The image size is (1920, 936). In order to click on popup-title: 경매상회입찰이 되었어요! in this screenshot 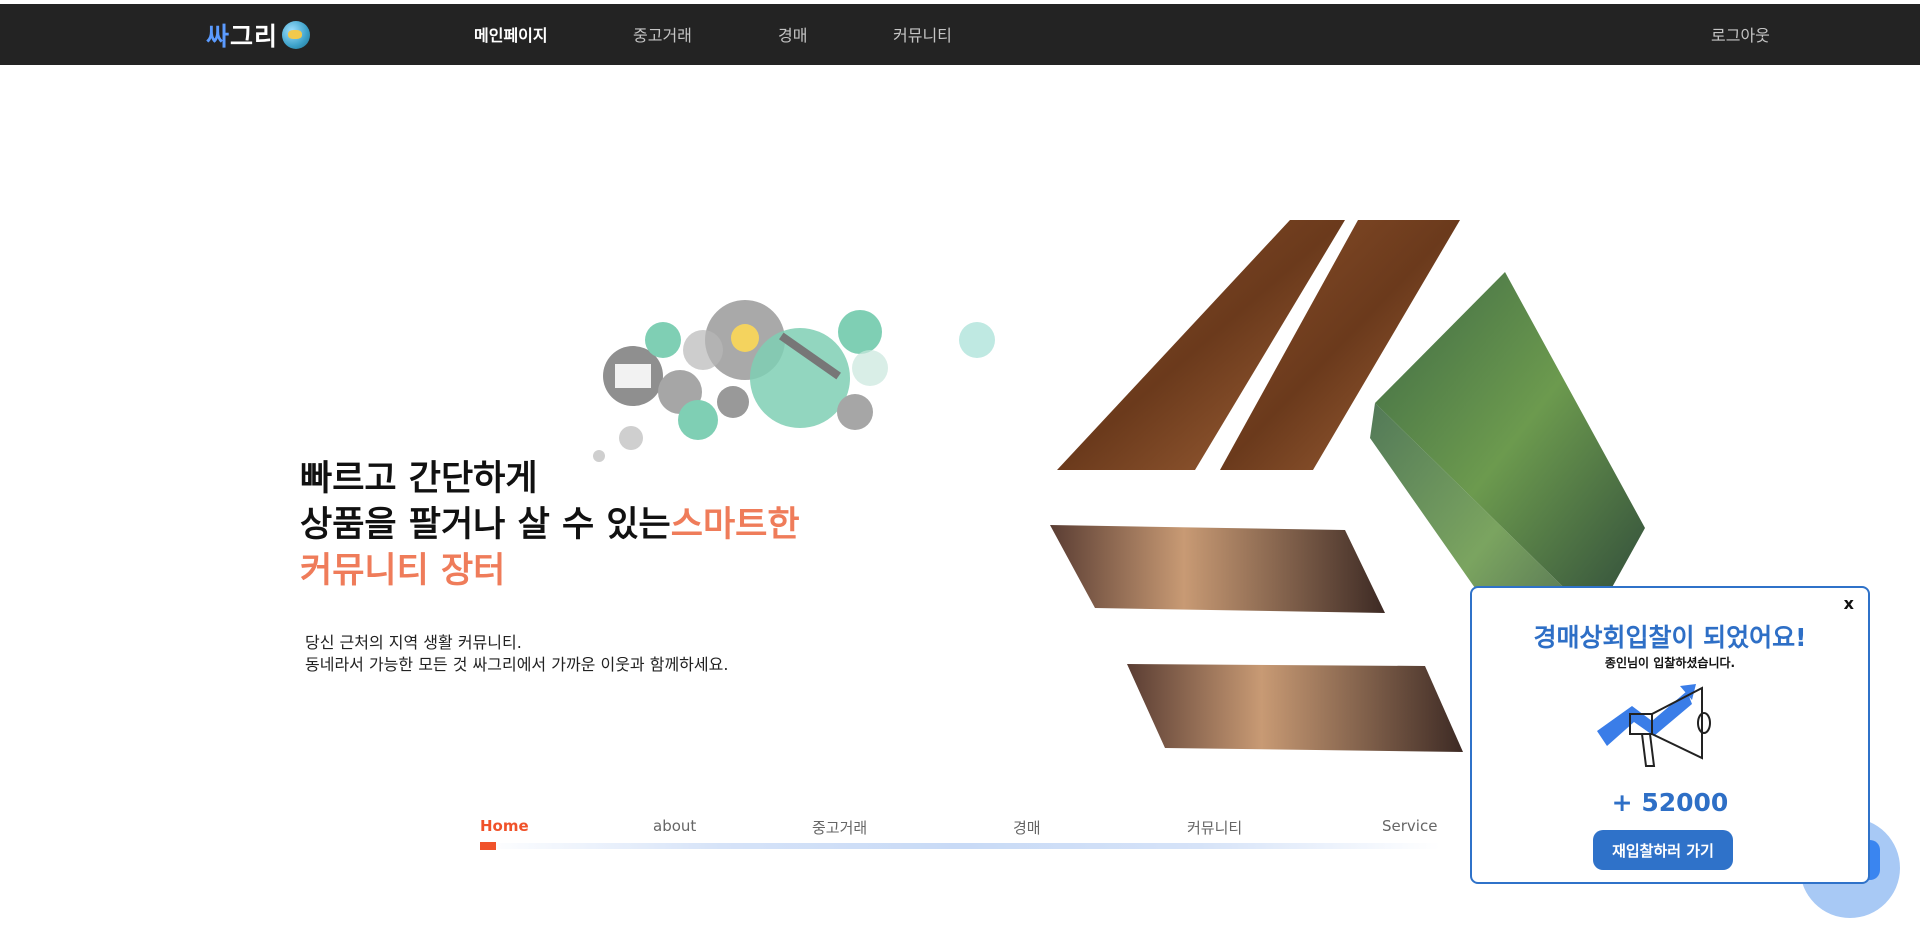, I will do `click(1670, 637)`.